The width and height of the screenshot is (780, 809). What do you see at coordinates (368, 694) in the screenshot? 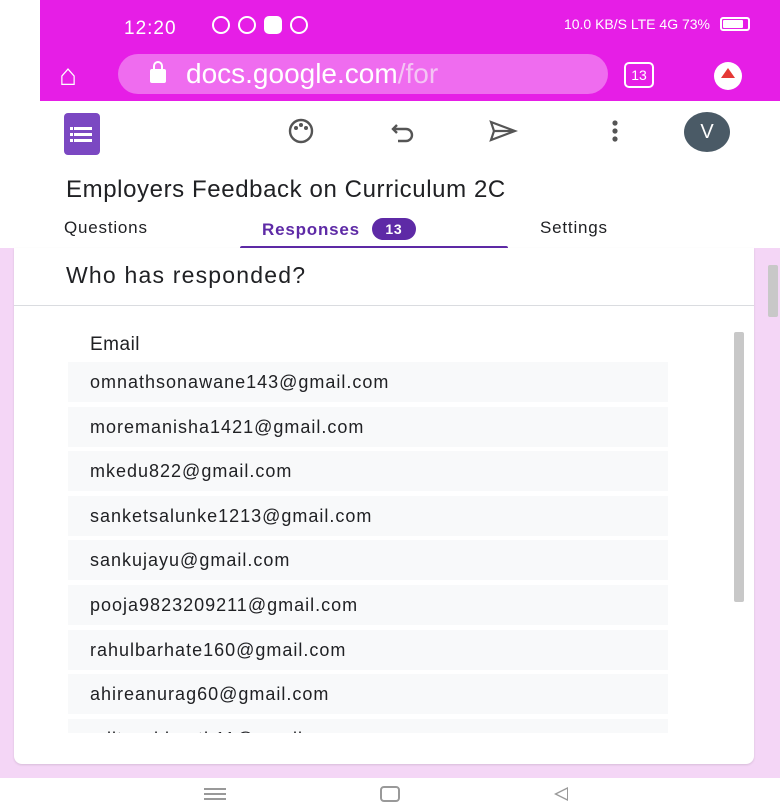
I see `list-item: ahireanurag60@gmail.com` at bounding box center [368, 694].